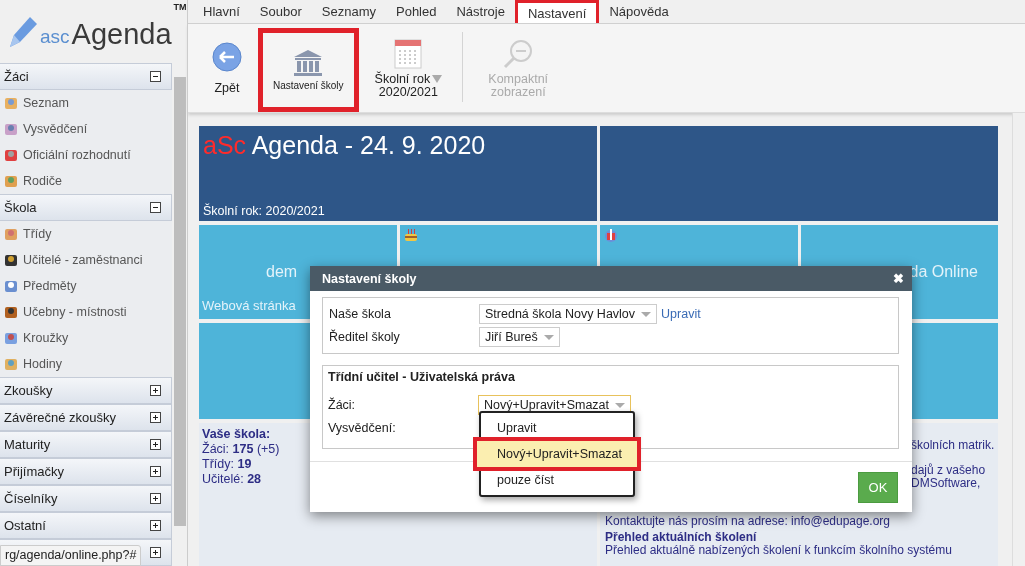  Describe the element at coordinates (232, 479) in the screenshot. I see `school-stat: Učitelé: 28` at that location.